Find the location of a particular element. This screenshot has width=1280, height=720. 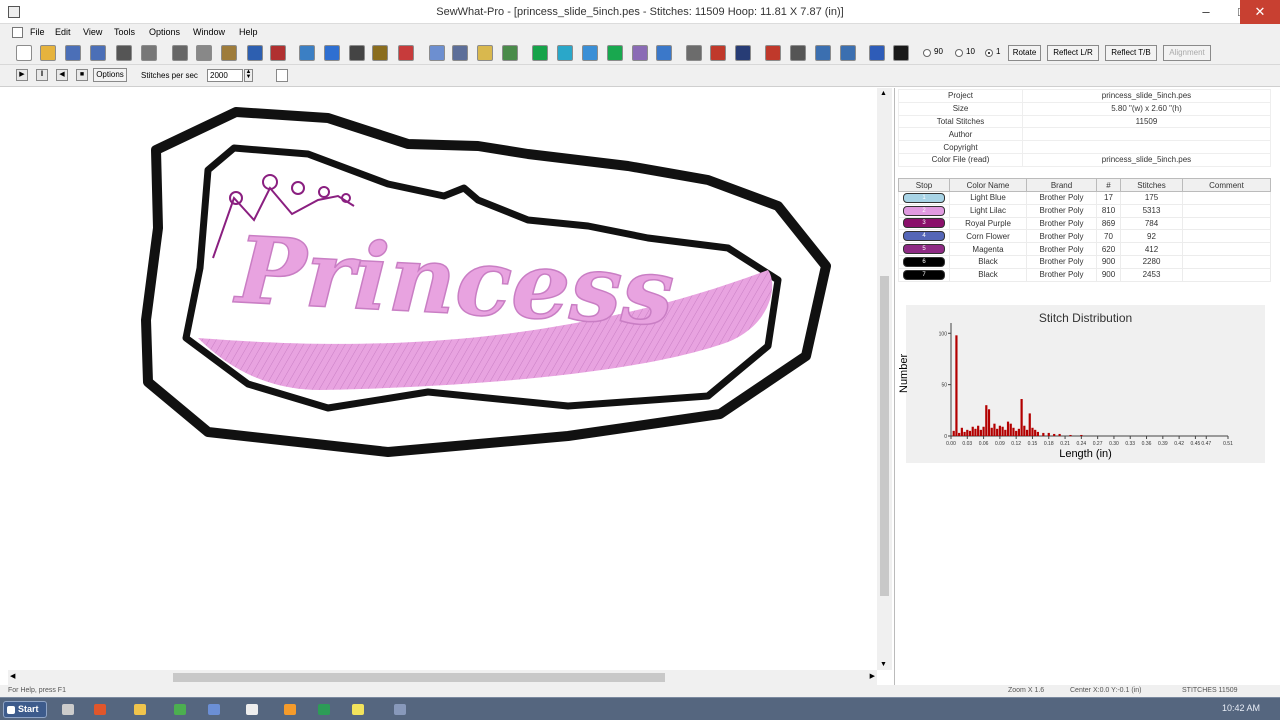

color-row: 5 Magenta Brother Poly 620 412 is located at coordinates (1084, 249).